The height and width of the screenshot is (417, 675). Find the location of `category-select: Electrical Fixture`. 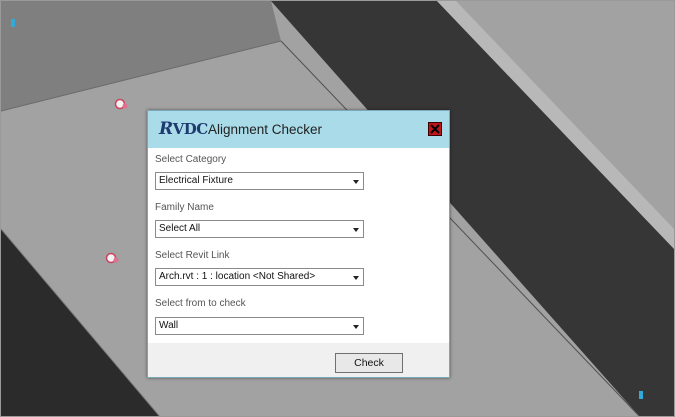

category-select: Electrical Fixture is located at coordinates (259, 181).